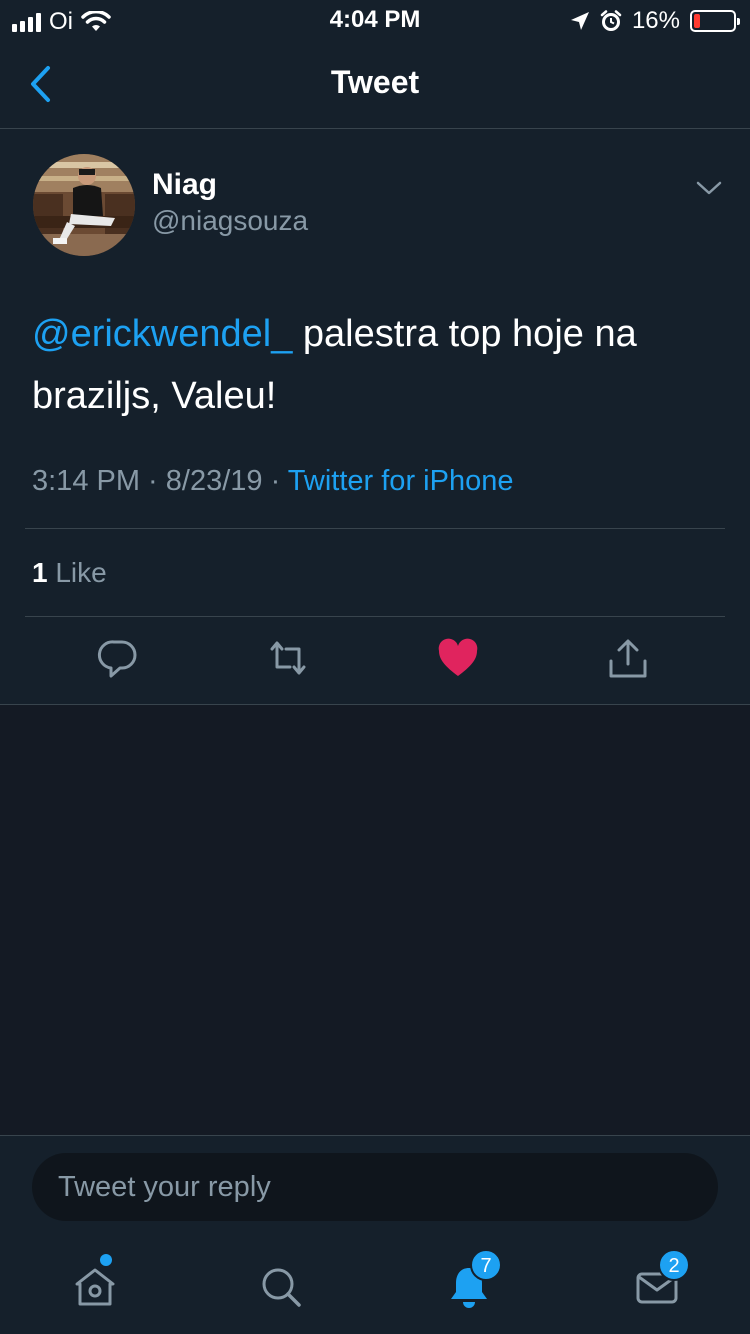 The image size is (750, 1334). What do you see at coordinates (184, 185) in the screenshot?
I see `author-name: Niag` at bounding box center [184, 185].